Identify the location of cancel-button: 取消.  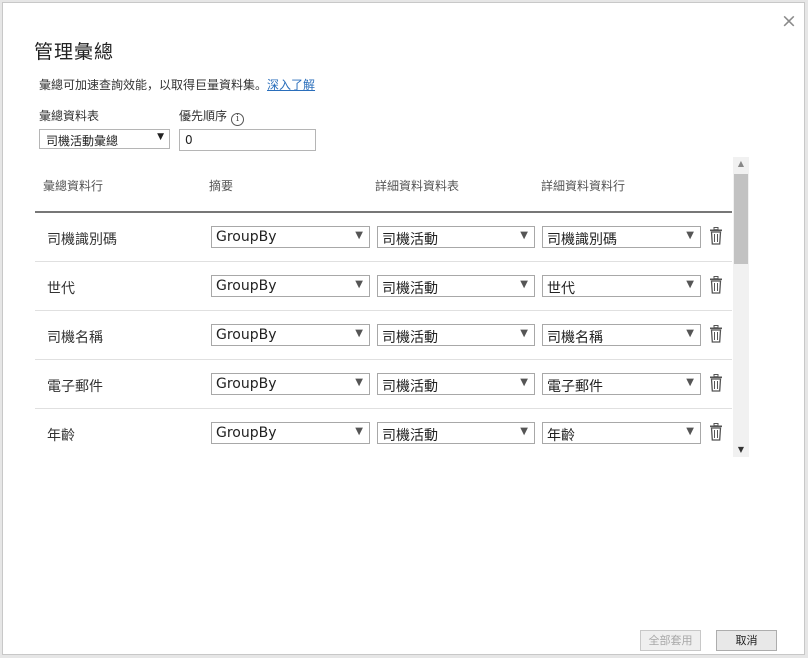
(746, 640).